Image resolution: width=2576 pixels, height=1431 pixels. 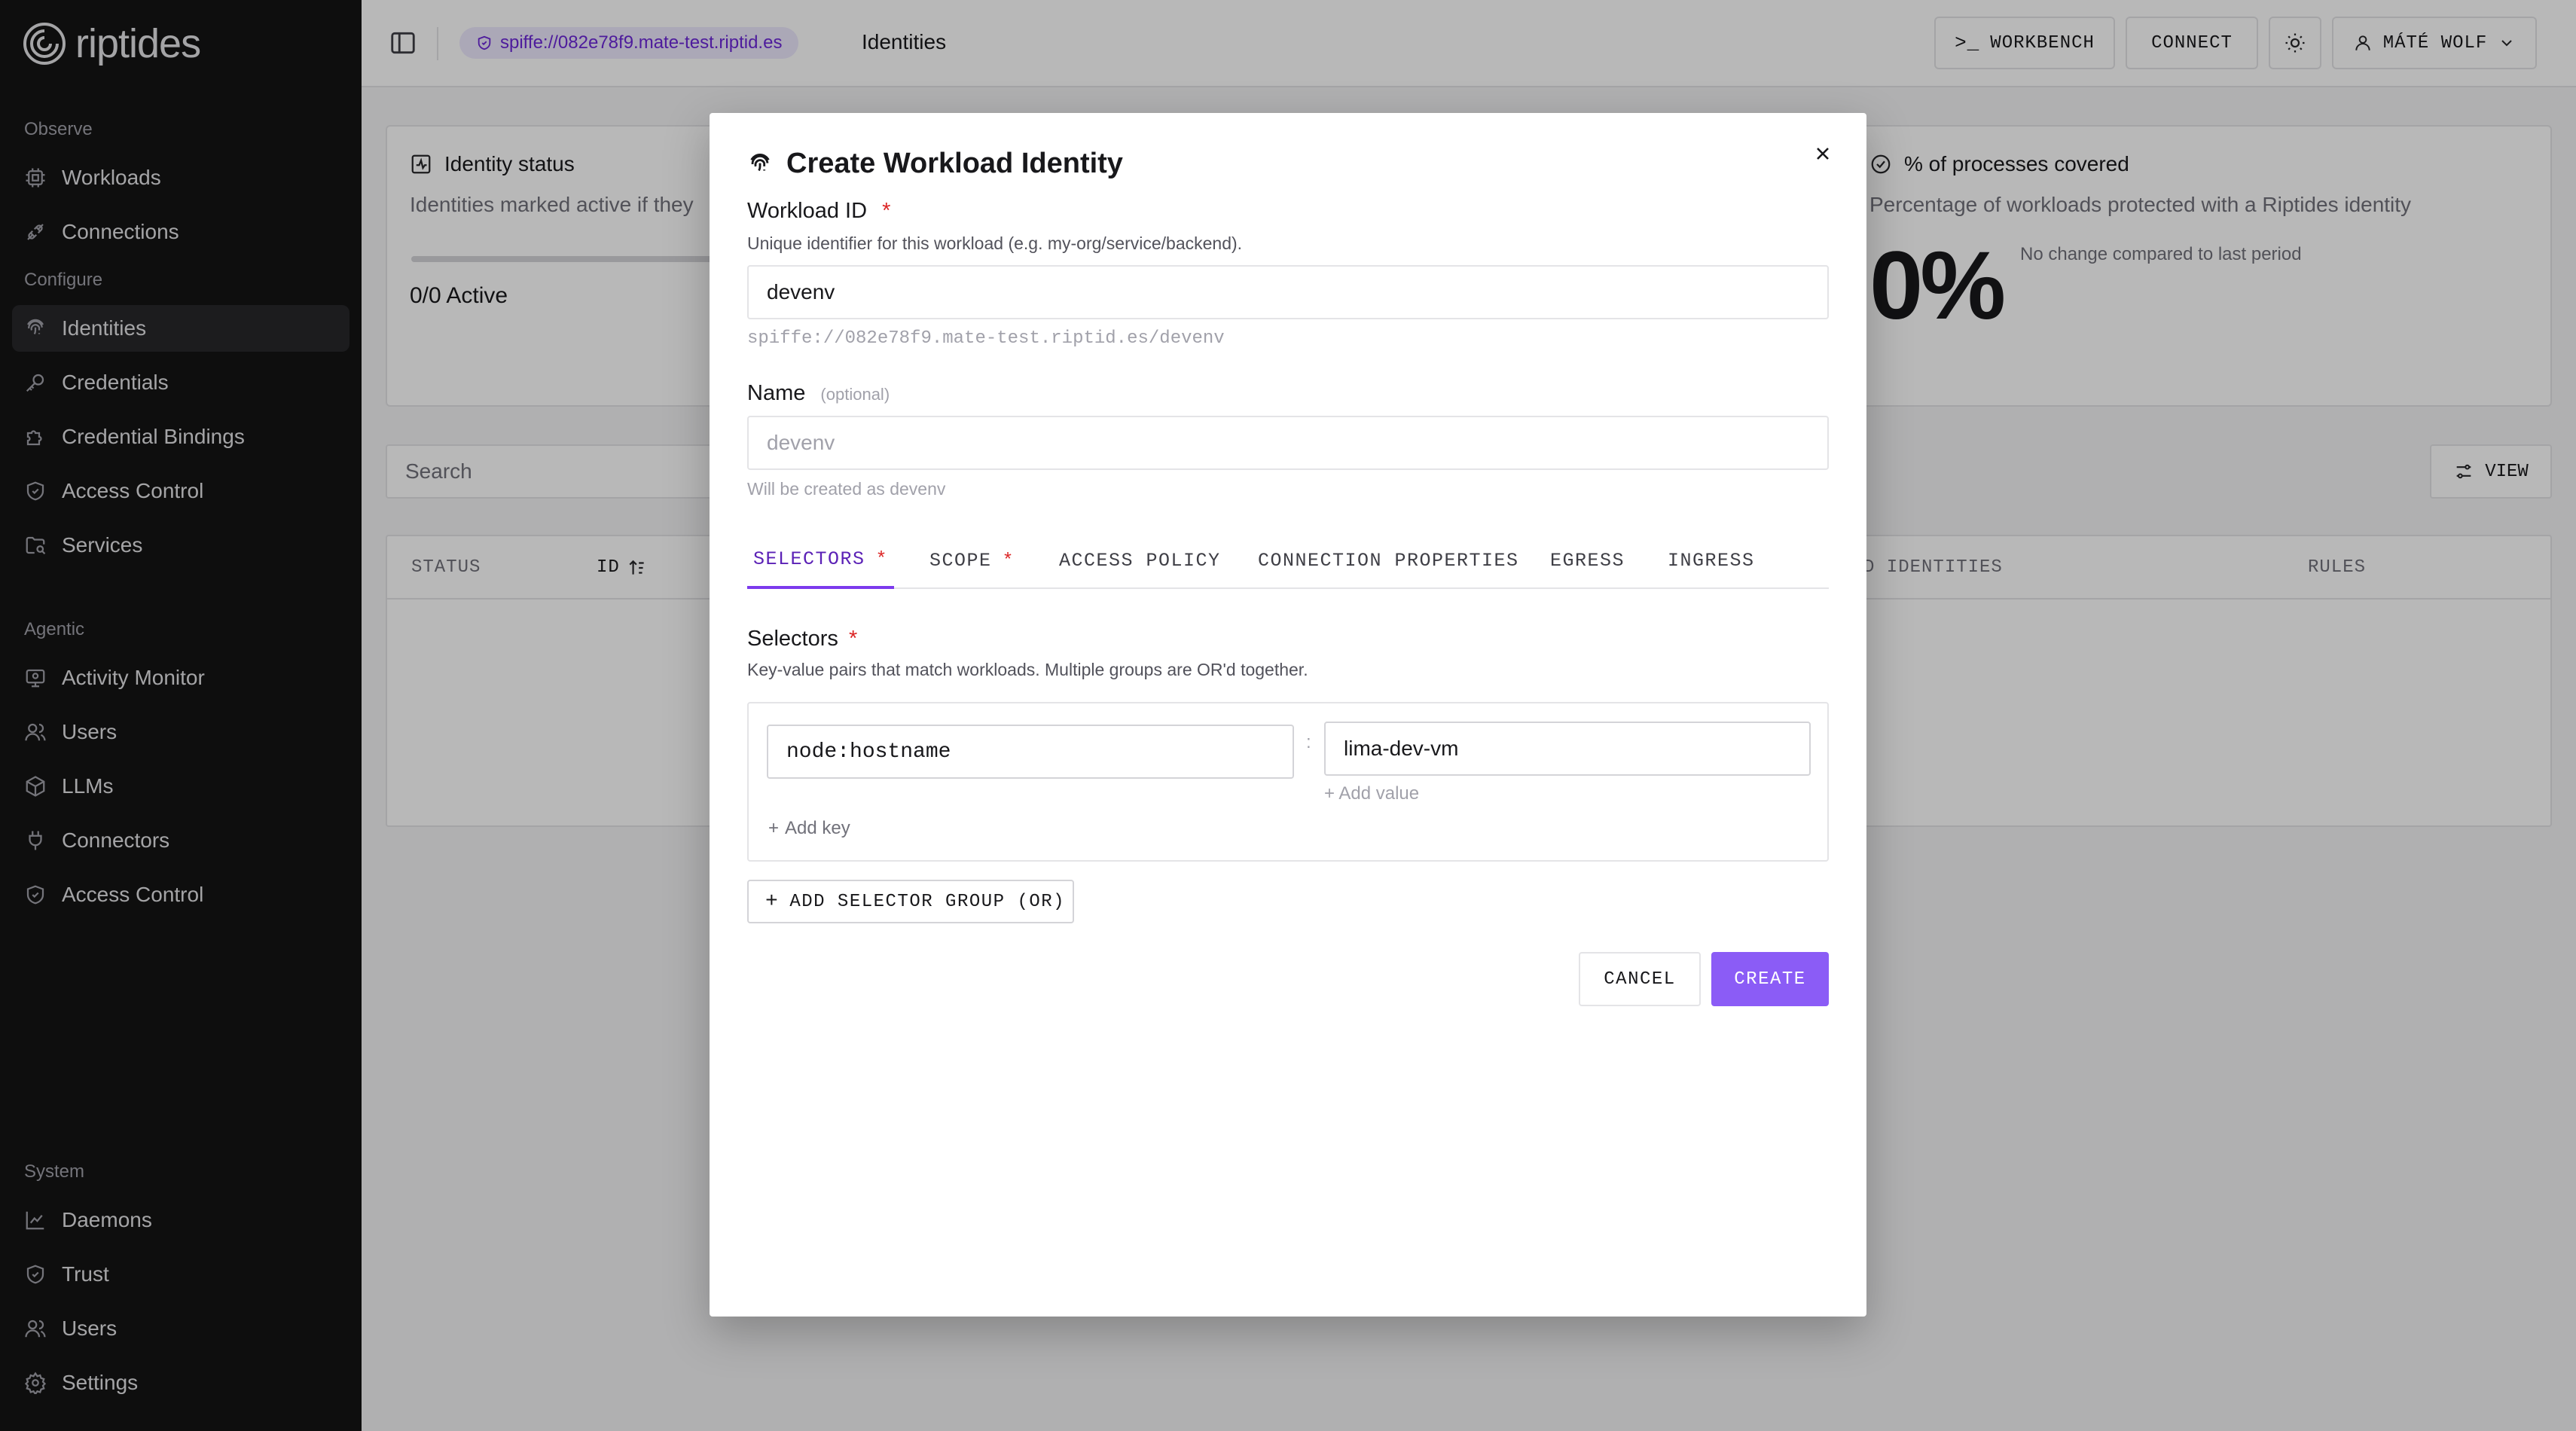 What do you see at coordinates (809, 559) in the screenshot?
I see `tab-label: SELECTORS` at bounding box center [809, 559].